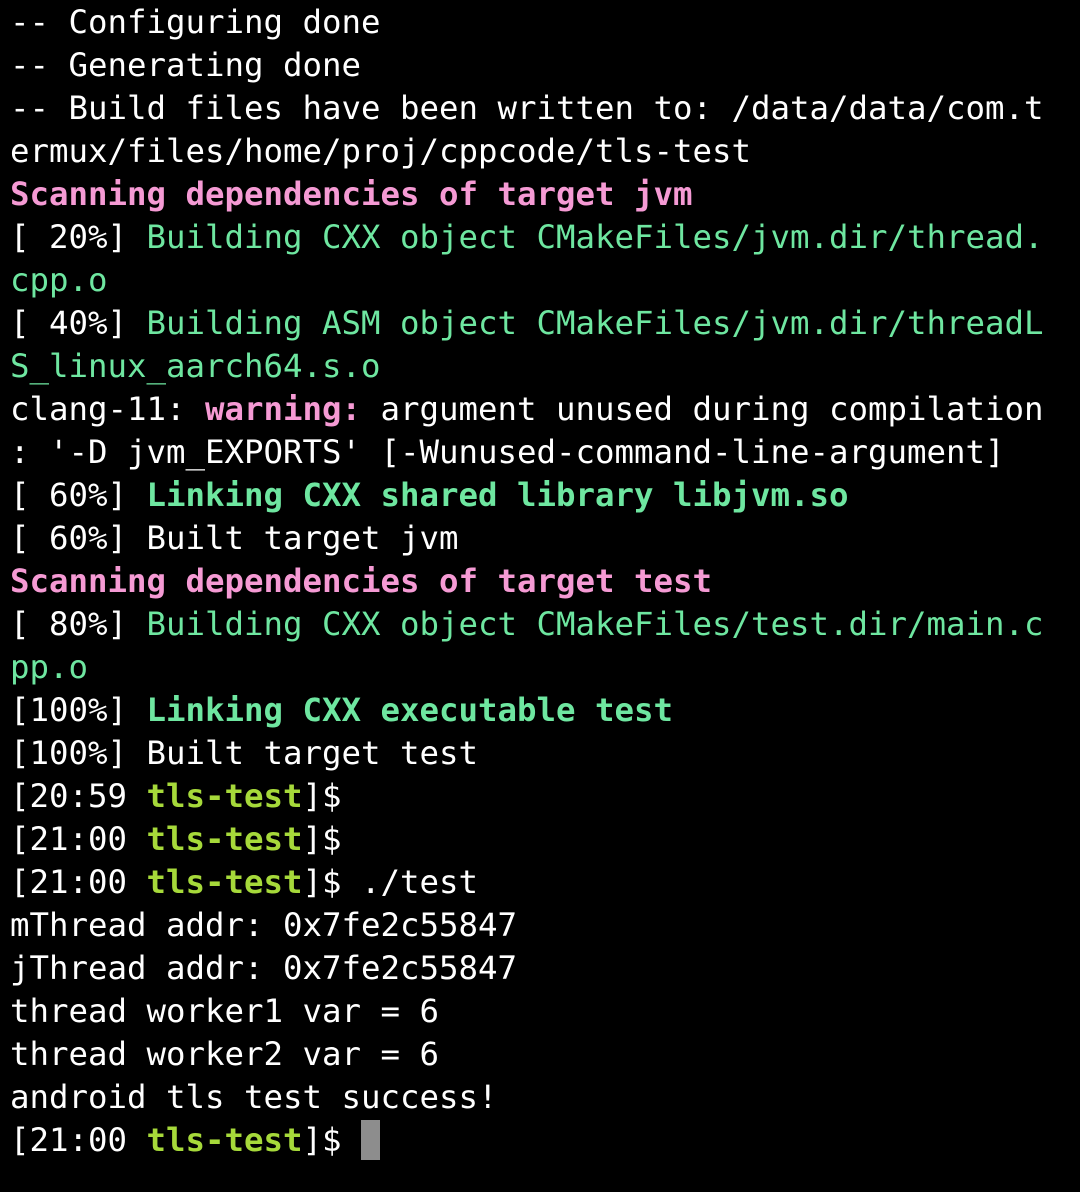 The height and width of the screenshot is (1192, 1080). I want to click on terminal-line: [20:59 tls-test]$, so click(545, 796).